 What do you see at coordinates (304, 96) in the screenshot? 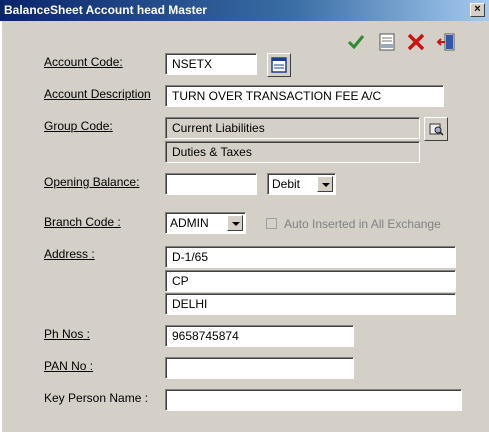
I see `account-description-input: TURN OVER TRANSACTION FEE A/C` at bounding box center [304, 96].